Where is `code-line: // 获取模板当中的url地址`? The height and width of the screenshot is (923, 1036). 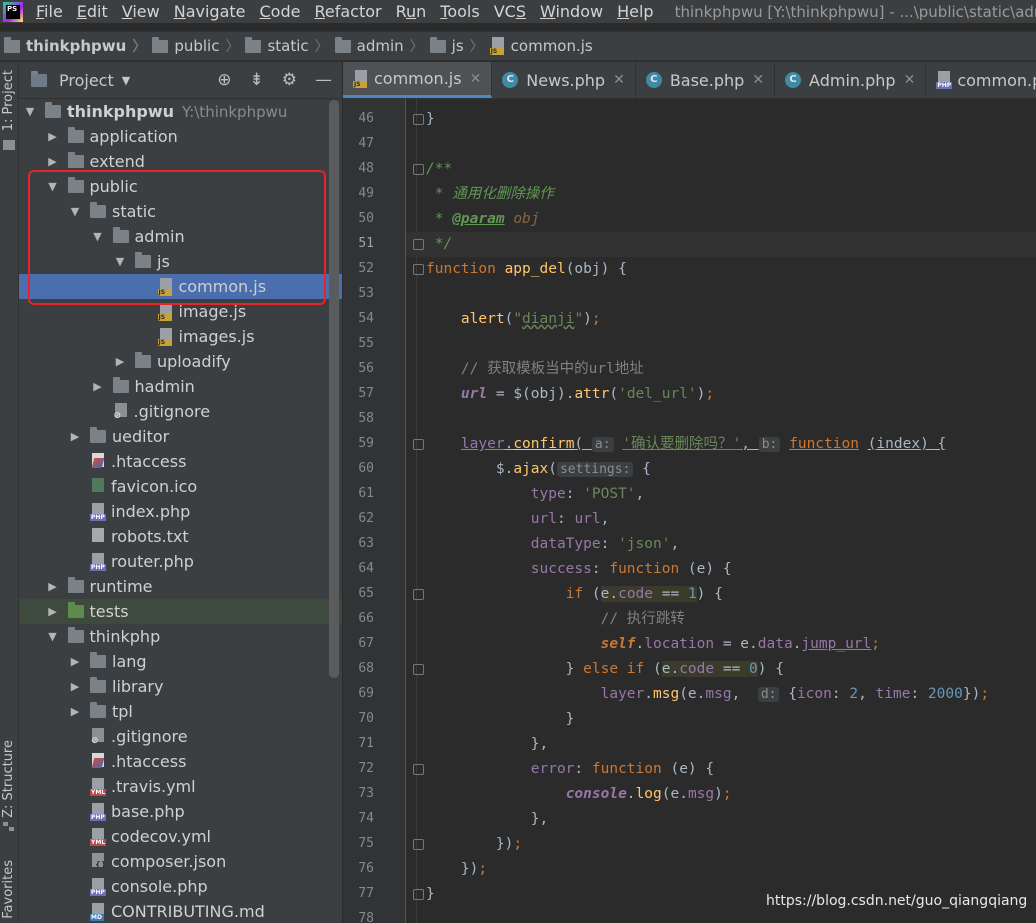 code-line: // 获取模板当中的url地址 is located at coordinates (721, 369).